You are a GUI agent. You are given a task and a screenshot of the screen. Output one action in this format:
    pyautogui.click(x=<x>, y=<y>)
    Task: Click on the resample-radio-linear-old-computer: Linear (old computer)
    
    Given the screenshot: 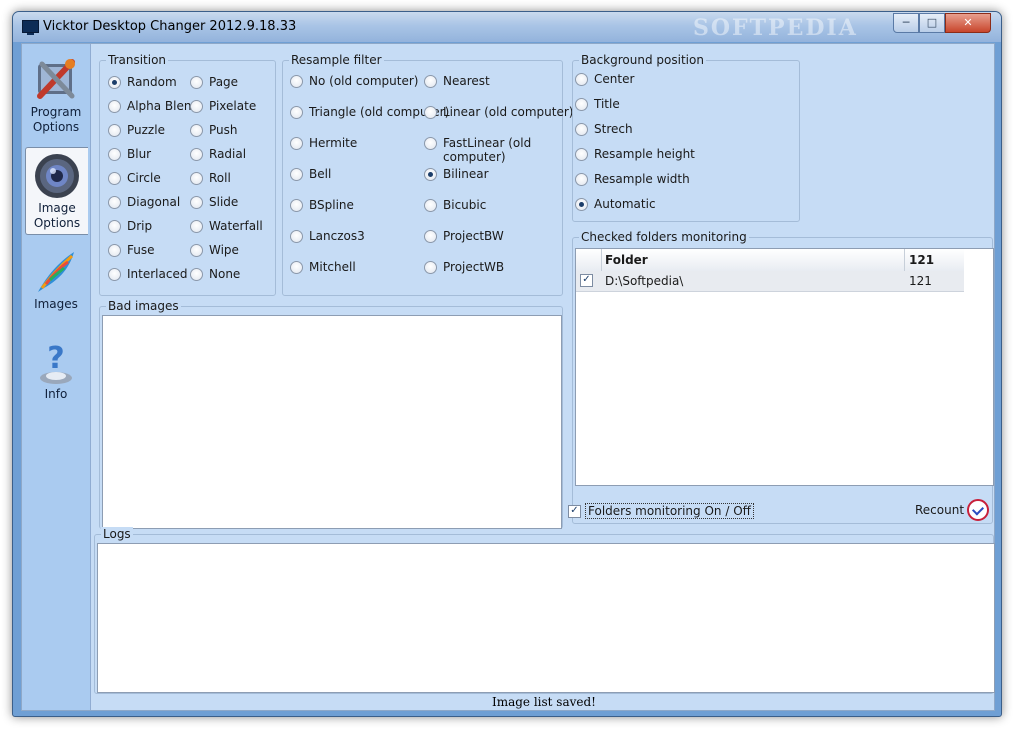 What is the action you would take?
    pyautogui.click(x=498, y=112)
    